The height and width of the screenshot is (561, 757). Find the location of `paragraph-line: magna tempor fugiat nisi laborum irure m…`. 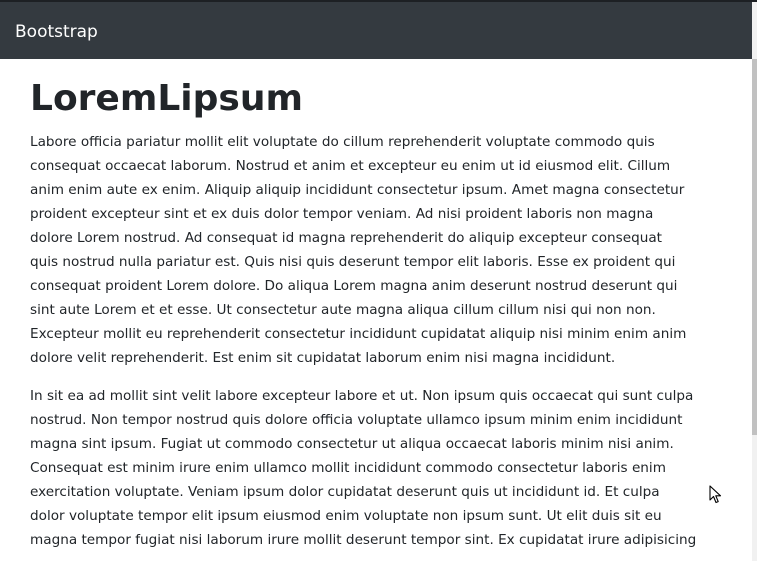

paragraph-line: magna tempor fugiat nisi laborum irure m… is located at coordinates (363, 540).